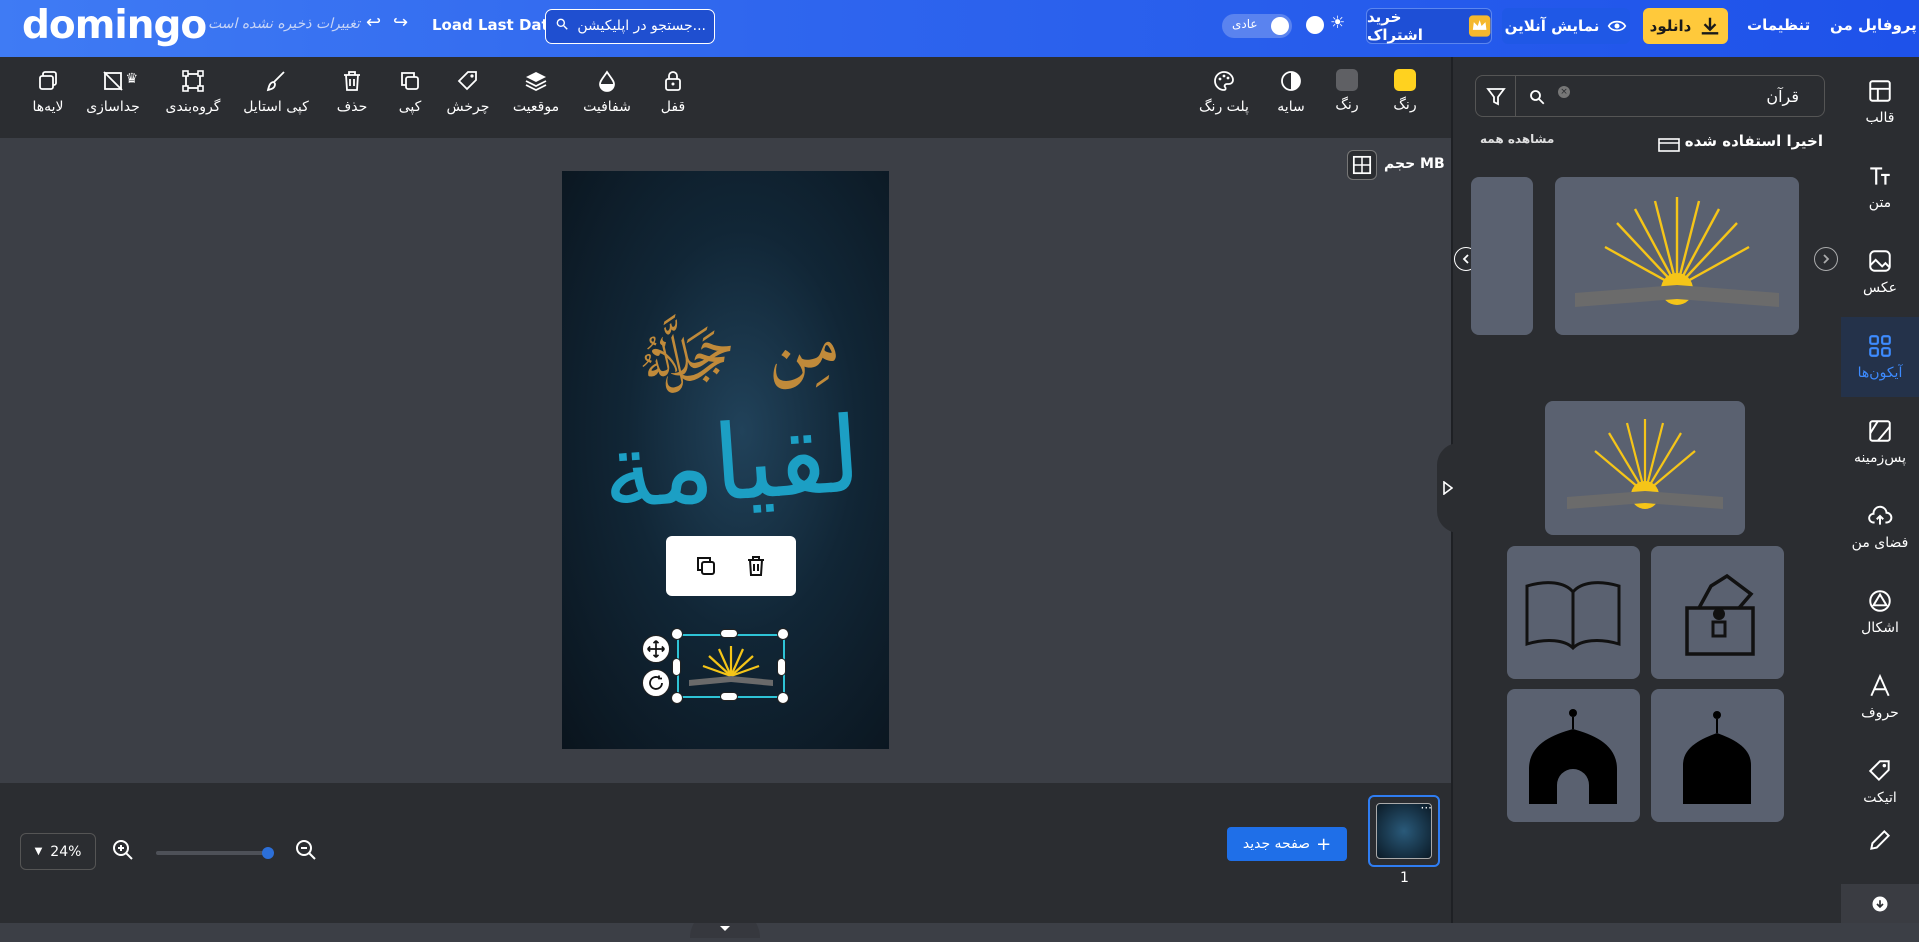 The width and height of the screenshot is (1919, 942). I want to click on shapes-icon, so click(1880, 601).